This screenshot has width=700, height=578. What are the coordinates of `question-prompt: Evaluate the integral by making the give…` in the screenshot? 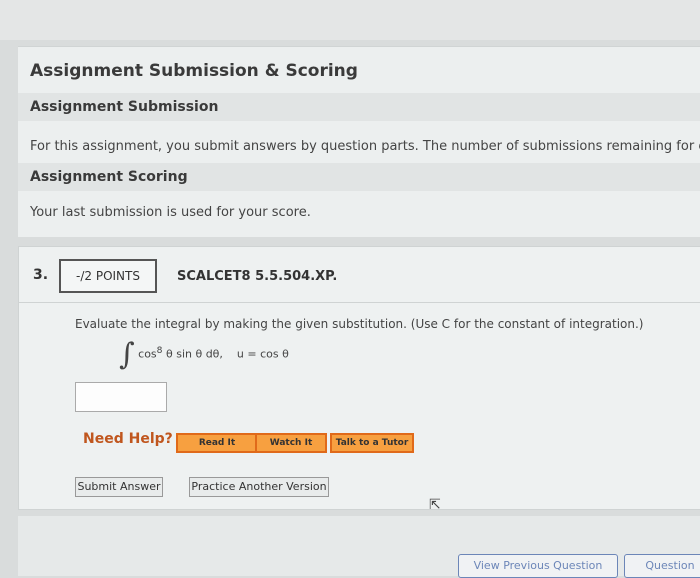 It's located at (359, 324).